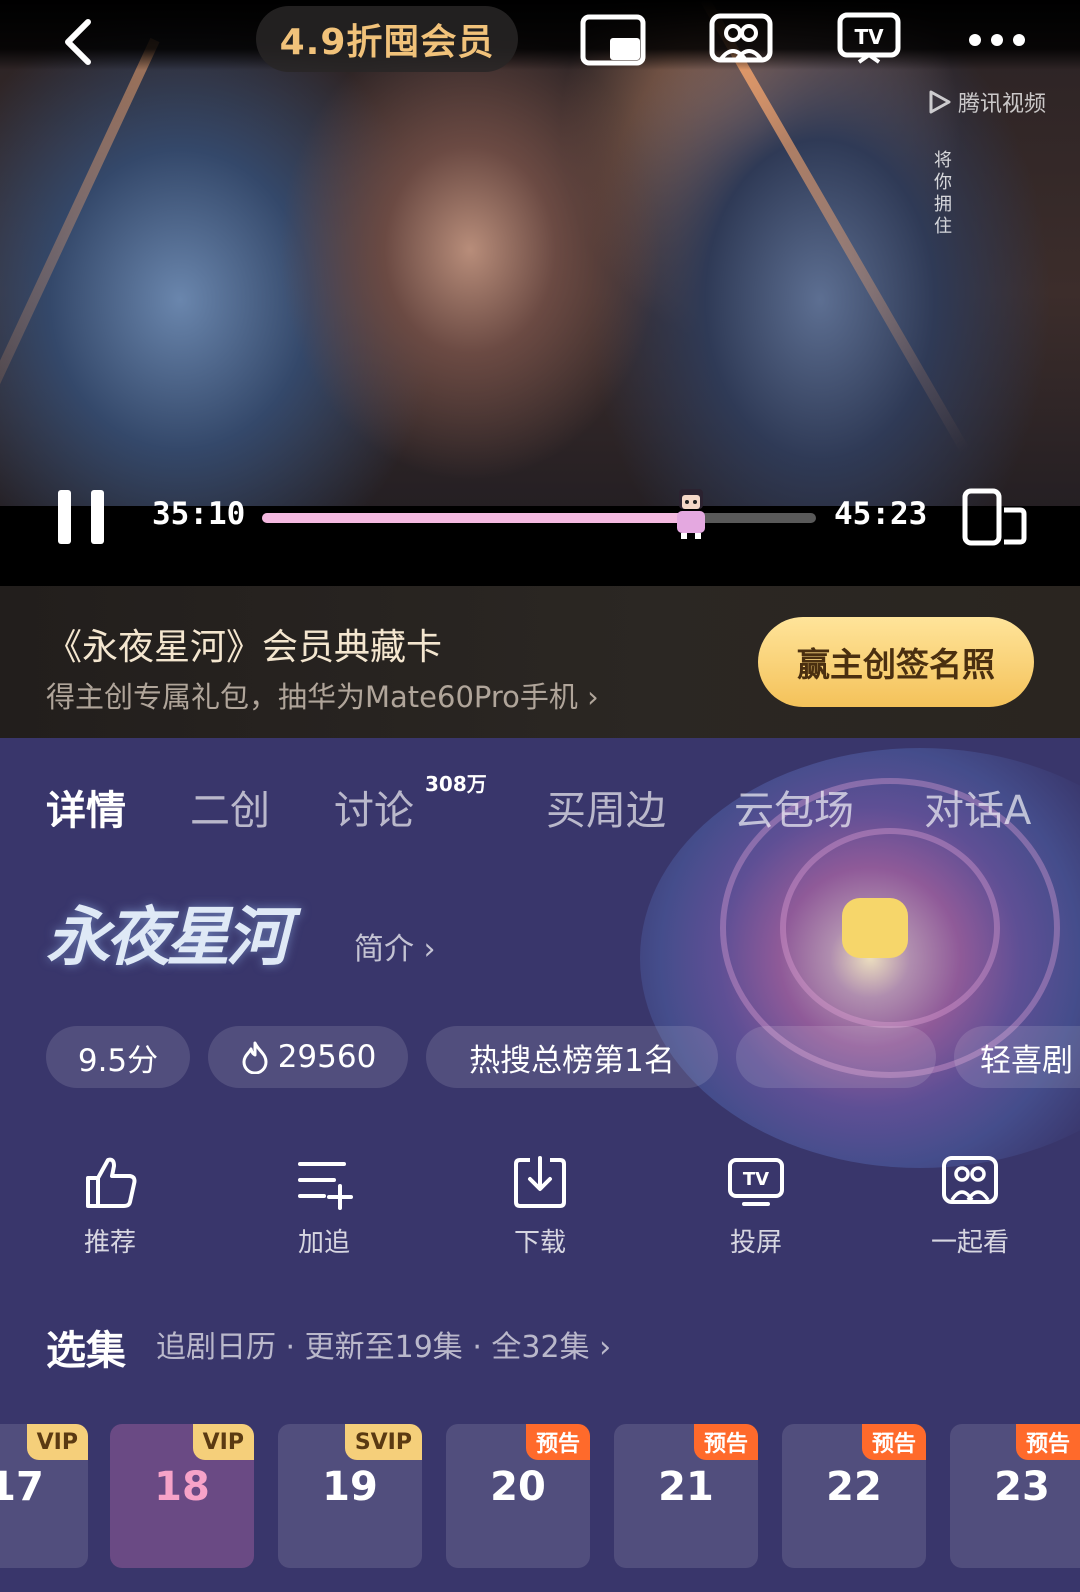 The height and width of the screenshot is (1592, 1080). What do you see at coordinates (86, 807) in the screenshot?
I see `tab-details: 详情` at bounding box center [86, 807].